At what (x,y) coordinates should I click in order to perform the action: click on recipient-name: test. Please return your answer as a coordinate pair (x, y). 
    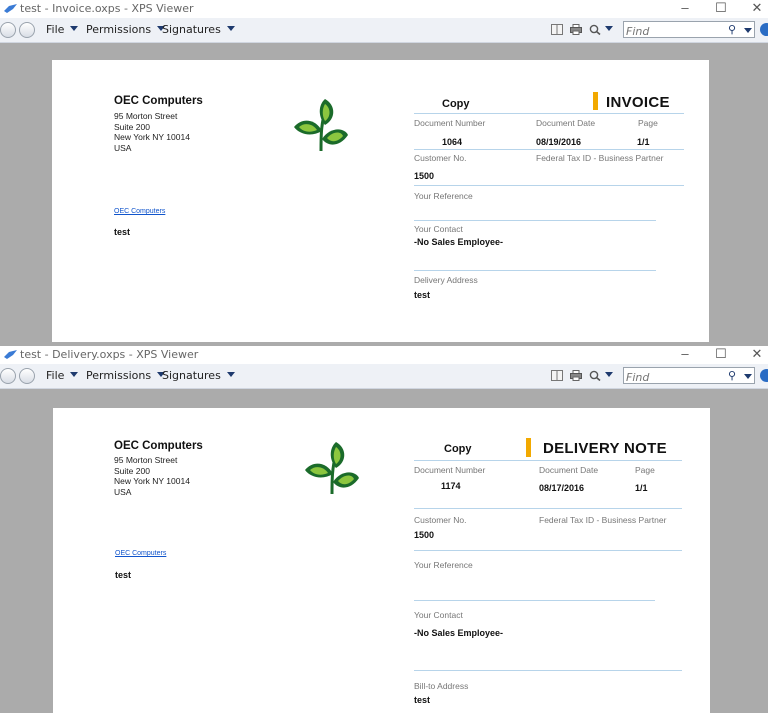
    Looking at the image, I should click on (123, 575).